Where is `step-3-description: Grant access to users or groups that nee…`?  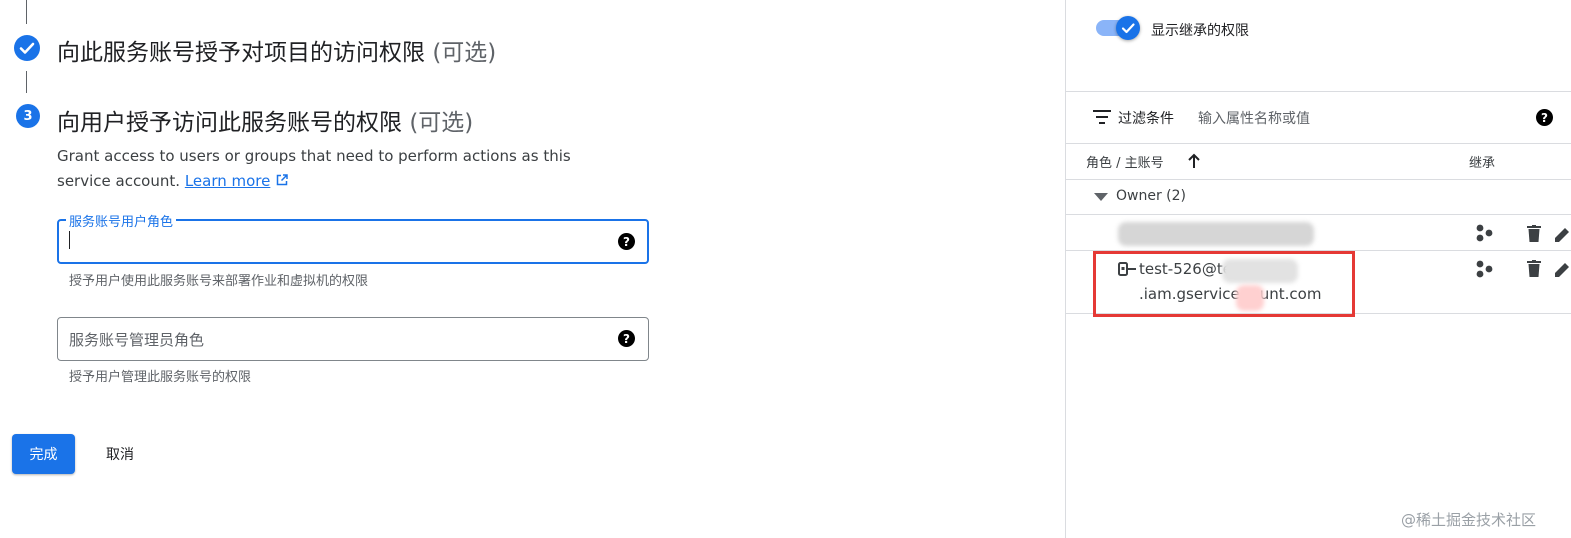 step-3-description: Grant access to users or groups that nee… is located at coordinates (337, 169).